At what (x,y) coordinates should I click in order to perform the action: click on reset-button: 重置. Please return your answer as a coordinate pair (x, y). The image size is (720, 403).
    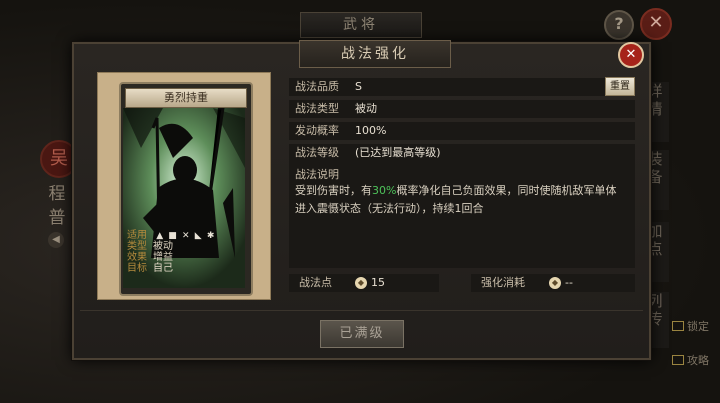
    Looking at the image, I should click on (620, 86).